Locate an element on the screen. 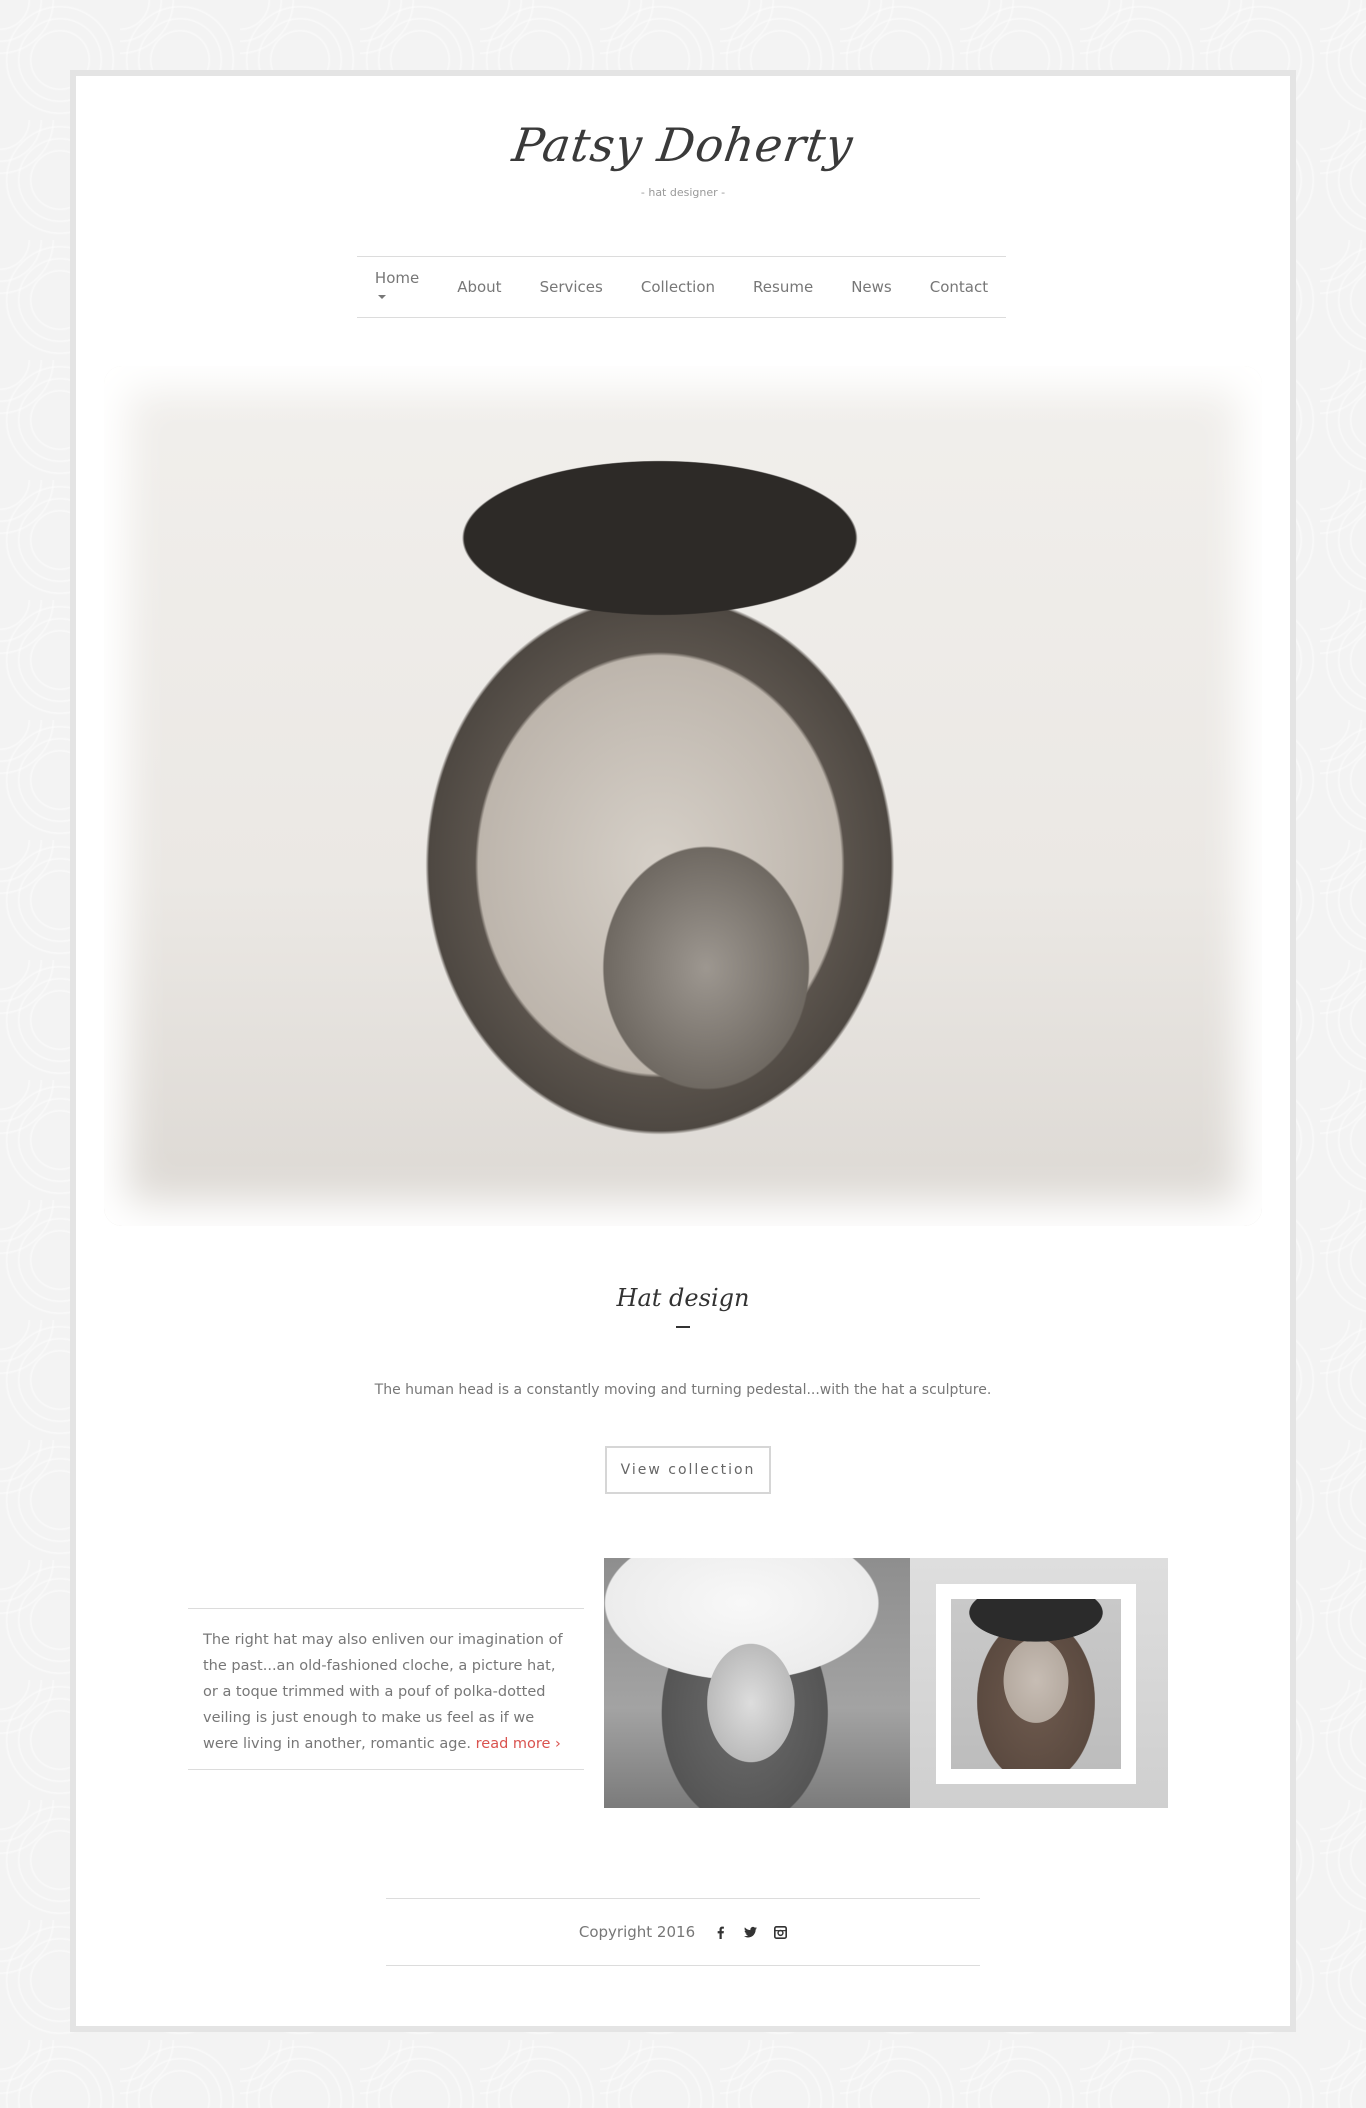 The width and height of the screenshot is (1366, 2108). nav-item-services: Services is located at coordinates (571, 287).